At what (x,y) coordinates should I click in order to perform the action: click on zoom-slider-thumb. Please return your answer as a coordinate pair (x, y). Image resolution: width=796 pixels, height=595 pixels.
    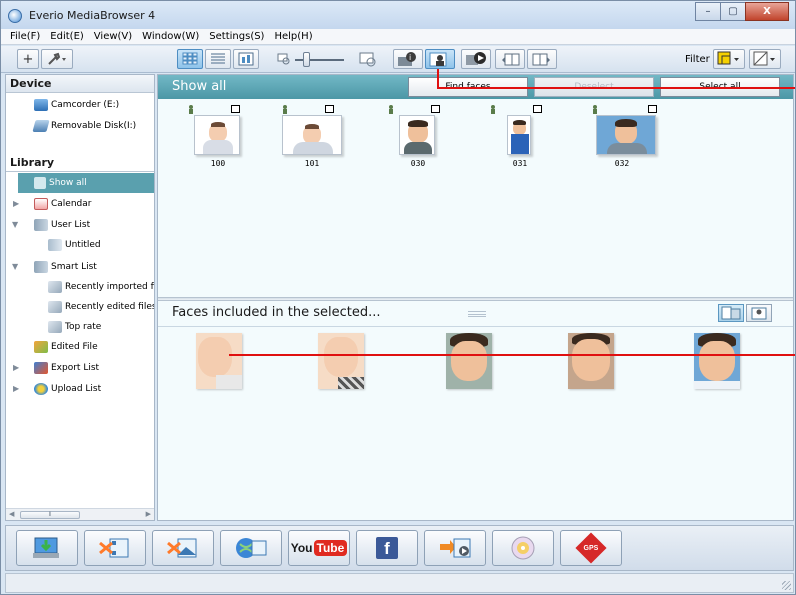
    Looking at the image, I should click on (306, 59).